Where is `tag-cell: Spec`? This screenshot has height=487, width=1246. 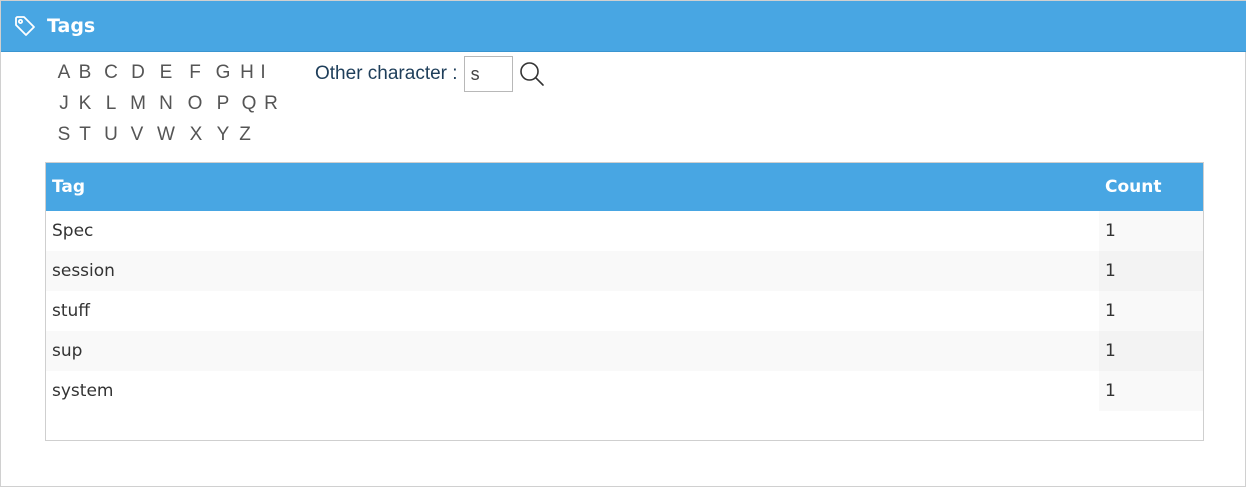
tag-cell: Spec is located at coordinates (572, 231).